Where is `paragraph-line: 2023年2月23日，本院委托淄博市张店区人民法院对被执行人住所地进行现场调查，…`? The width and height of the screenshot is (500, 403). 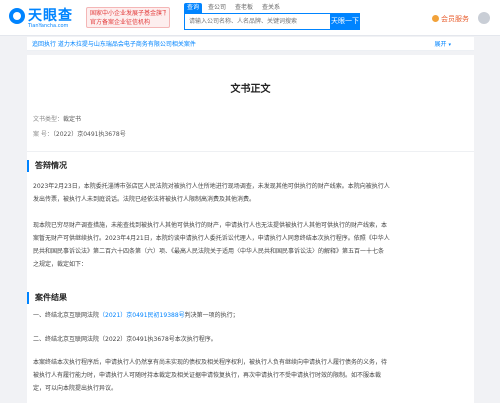 paragraph-line: 2023年2月23日，本院委托淄博市张店区人民法院对被执行人住所地进行现场调查，… is located at coordinates (211, 186).